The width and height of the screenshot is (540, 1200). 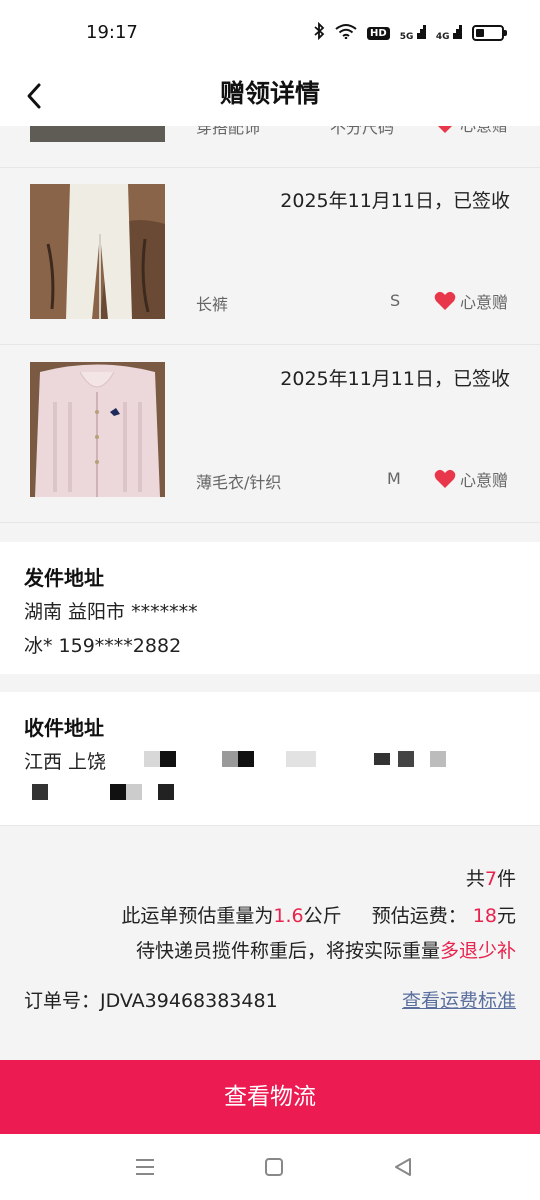 What do you see at coordinates (484, 916) in the screenshot?
I see `fee-value: 18` at bounding box center [484, 916].